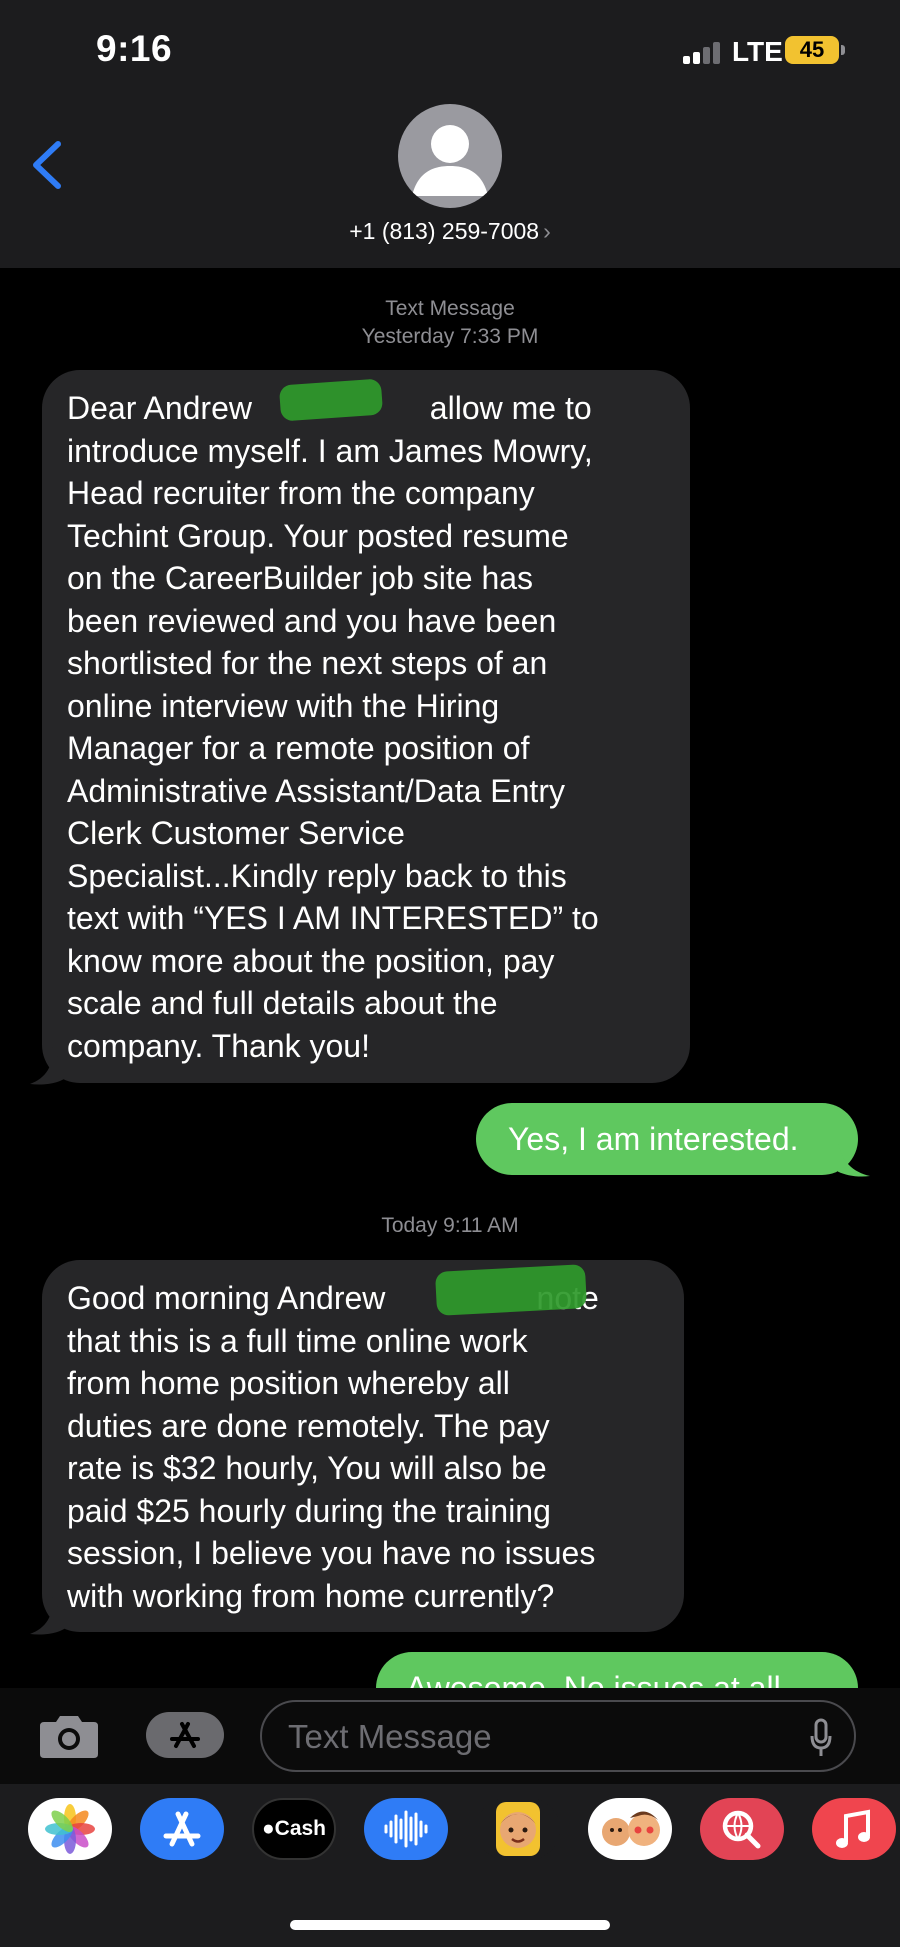  Describe the element at coordinates (282, 1003) in the screenshot. I see `message-line: scale and full details about the` at that location.